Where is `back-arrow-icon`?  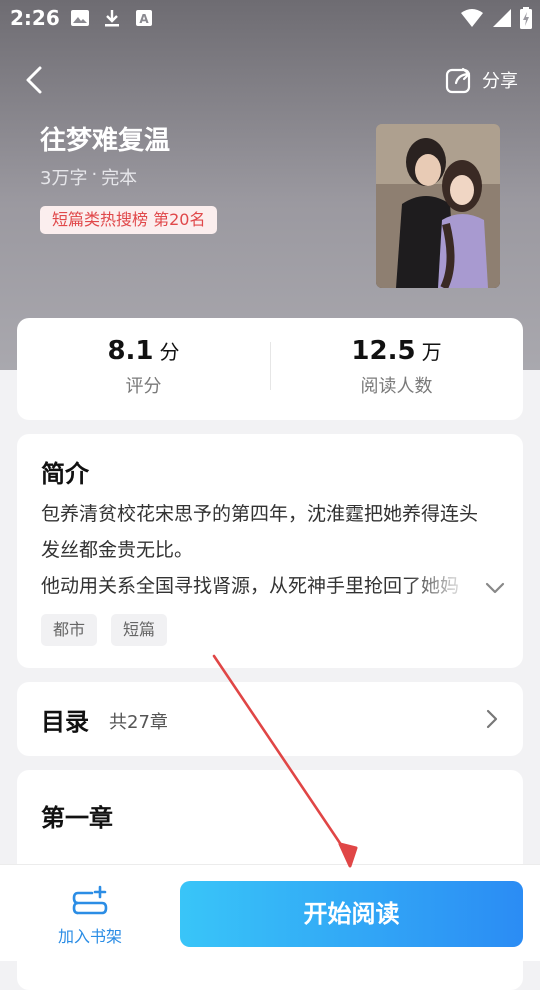
back-arrow-icon is located at coordinates (36, 80).